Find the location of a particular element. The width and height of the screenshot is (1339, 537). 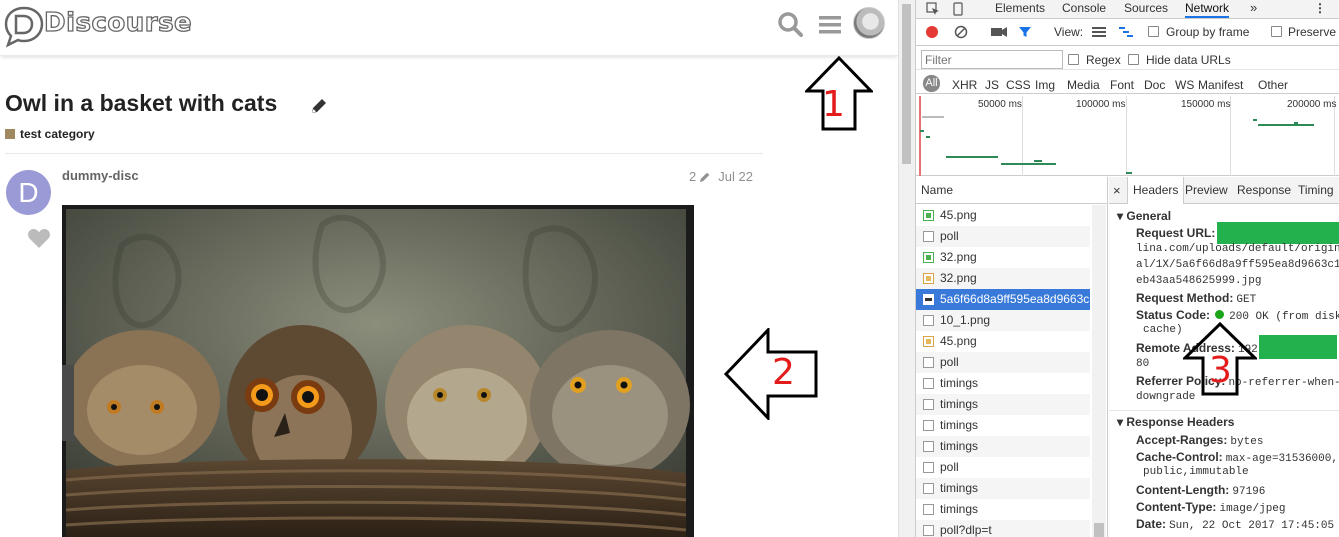

like-heart-icon is located at coordinates (39, 238).